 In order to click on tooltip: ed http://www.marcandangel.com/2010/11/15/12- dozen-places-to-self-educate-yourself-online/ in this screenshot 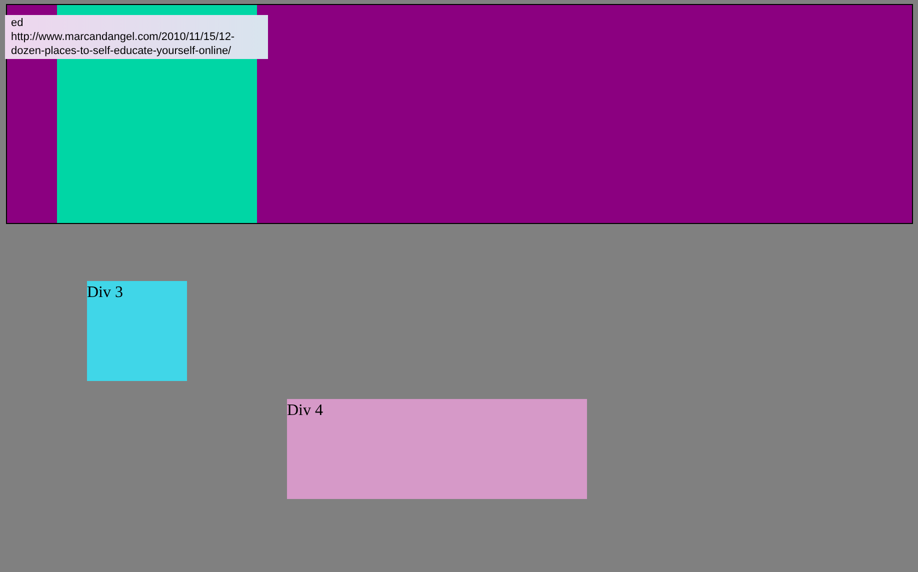, I will do `click(136, 37)`.